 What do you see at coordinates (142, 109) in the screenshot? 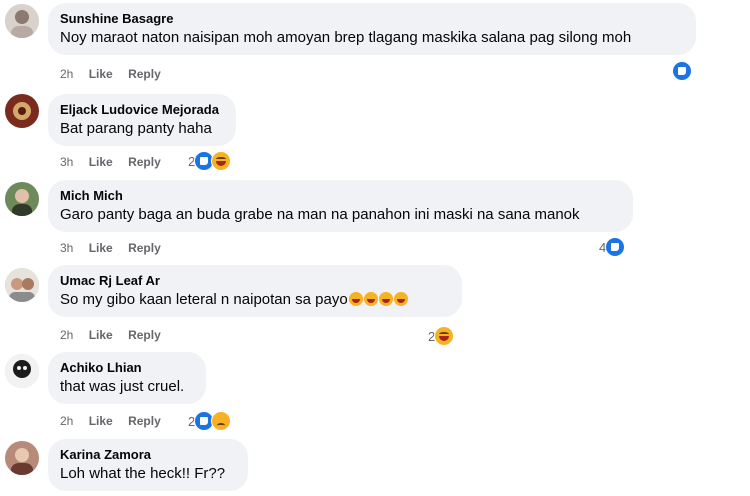
I see `comment-author: Eljack Ludovice Mejorada` at bounding box center [142, 109].